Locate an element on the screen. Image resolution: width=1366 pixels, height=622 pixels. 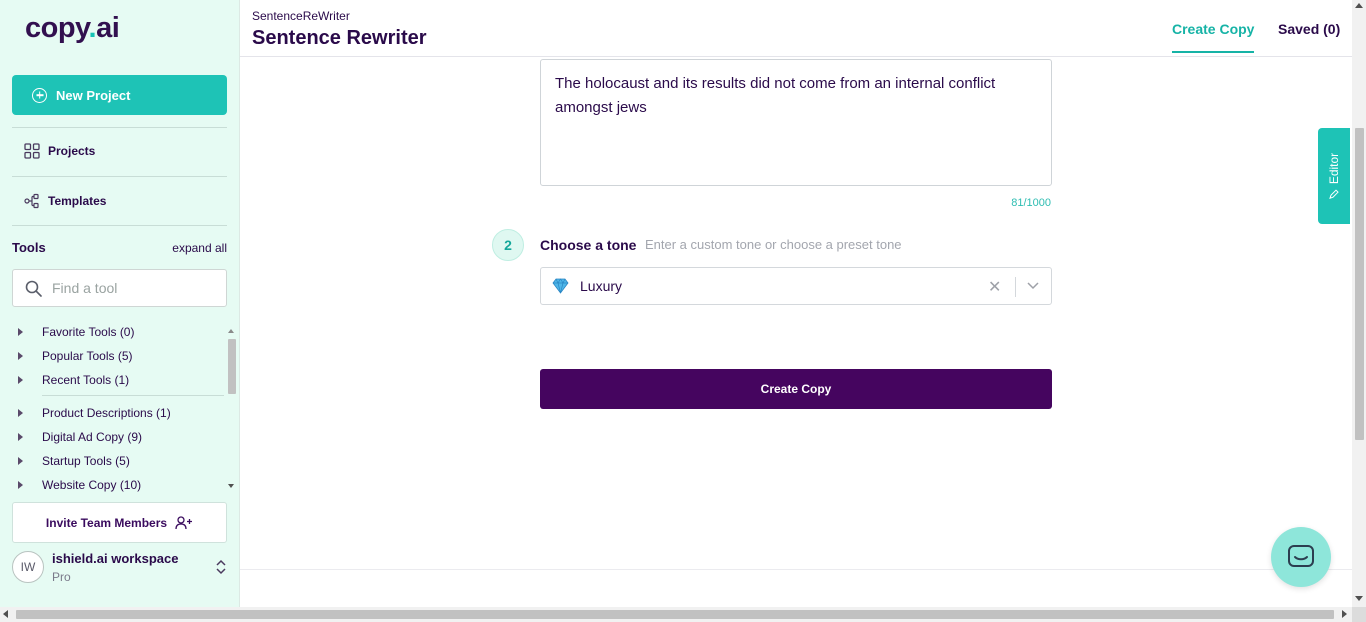
tool-group-label: Recent Tools (1) is located at coordinates (86, 380).